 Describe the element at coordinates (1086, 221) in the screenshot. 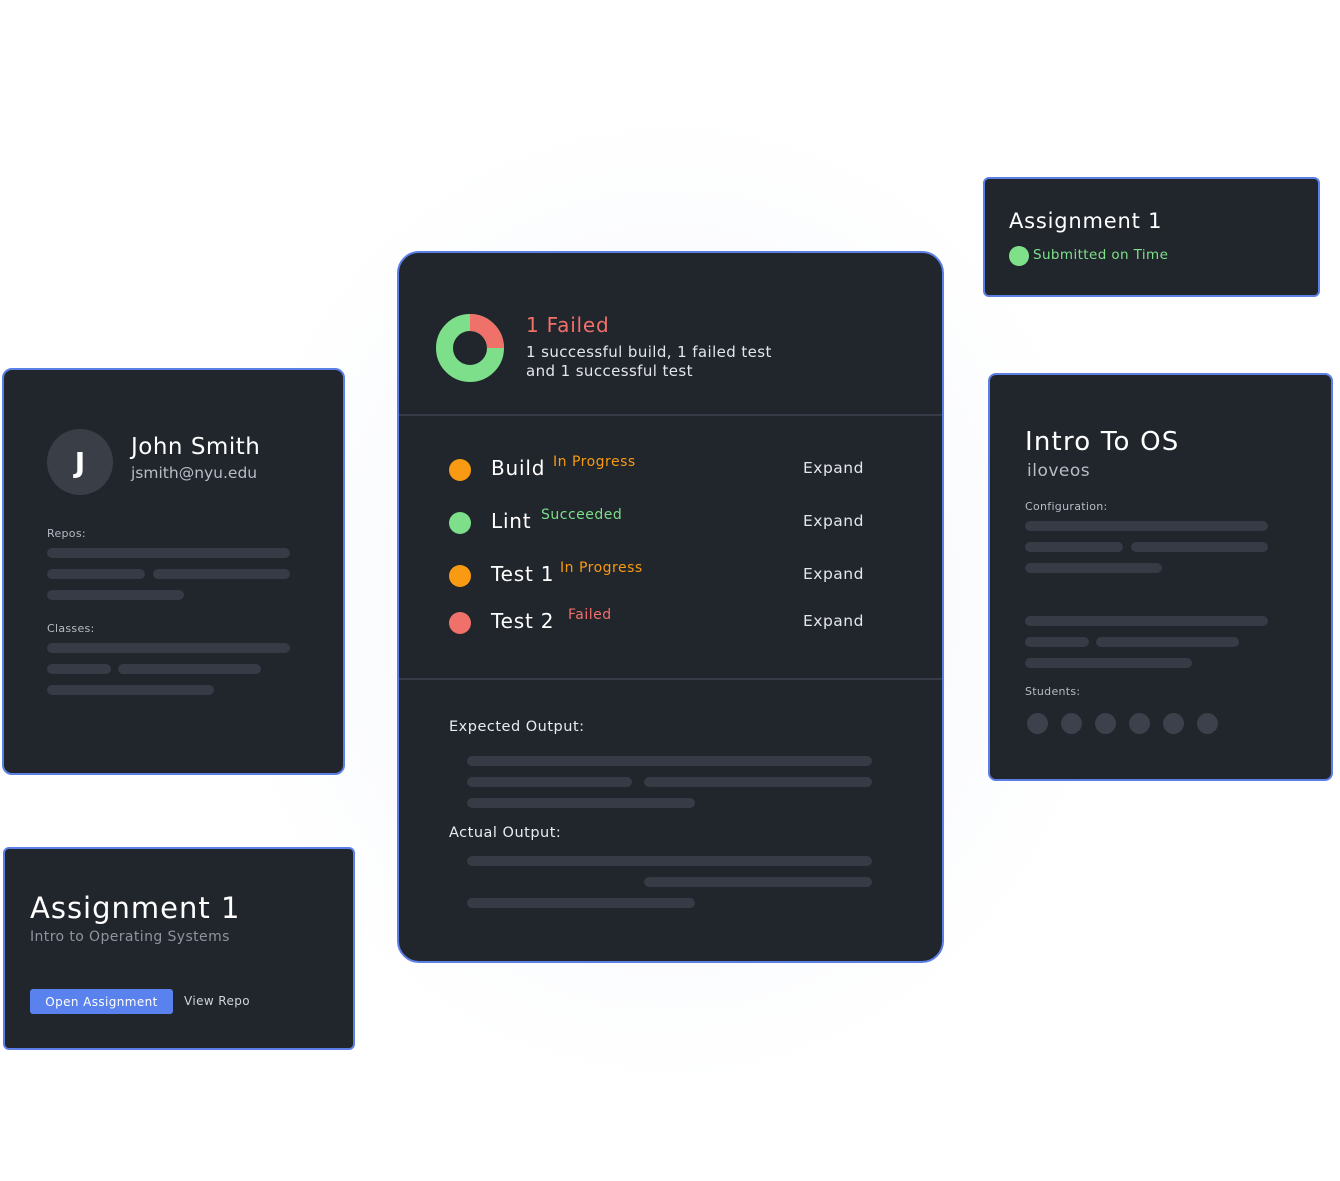

I see `status-card-title: Assignment 1` at that location.